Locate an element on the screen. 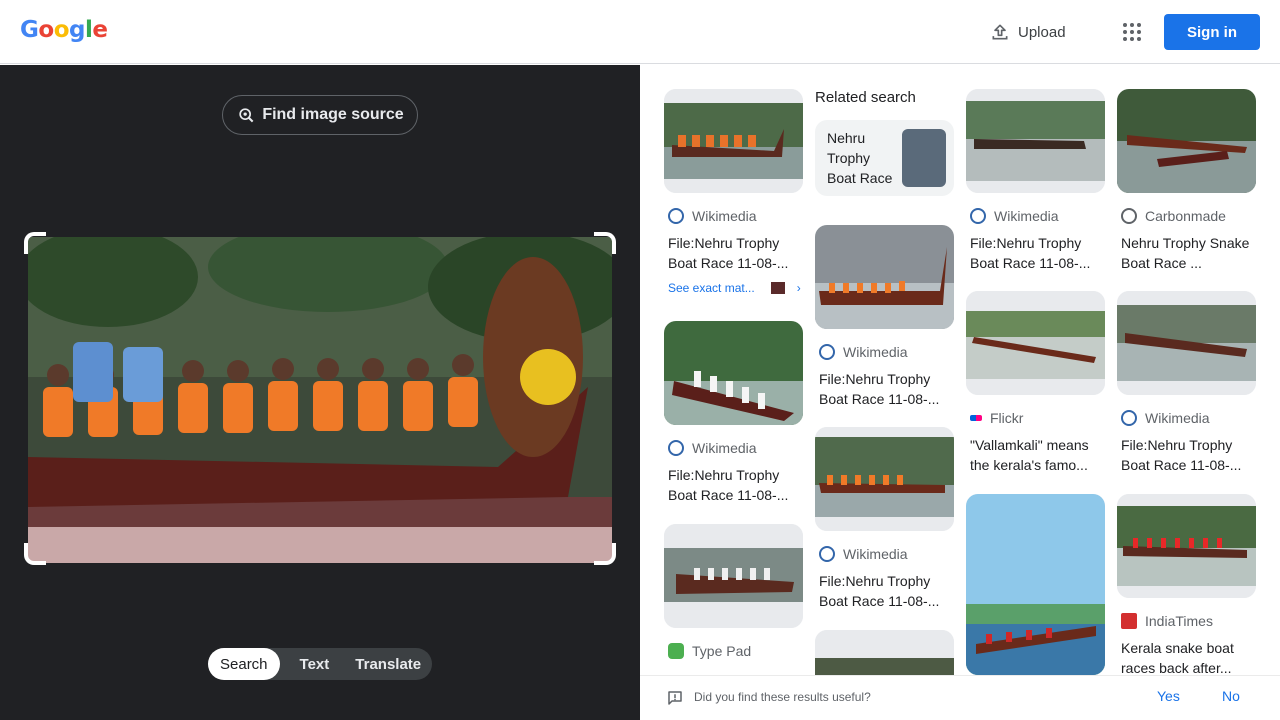  sign-in-button: Sign in is located at coordinates (1212, 32).